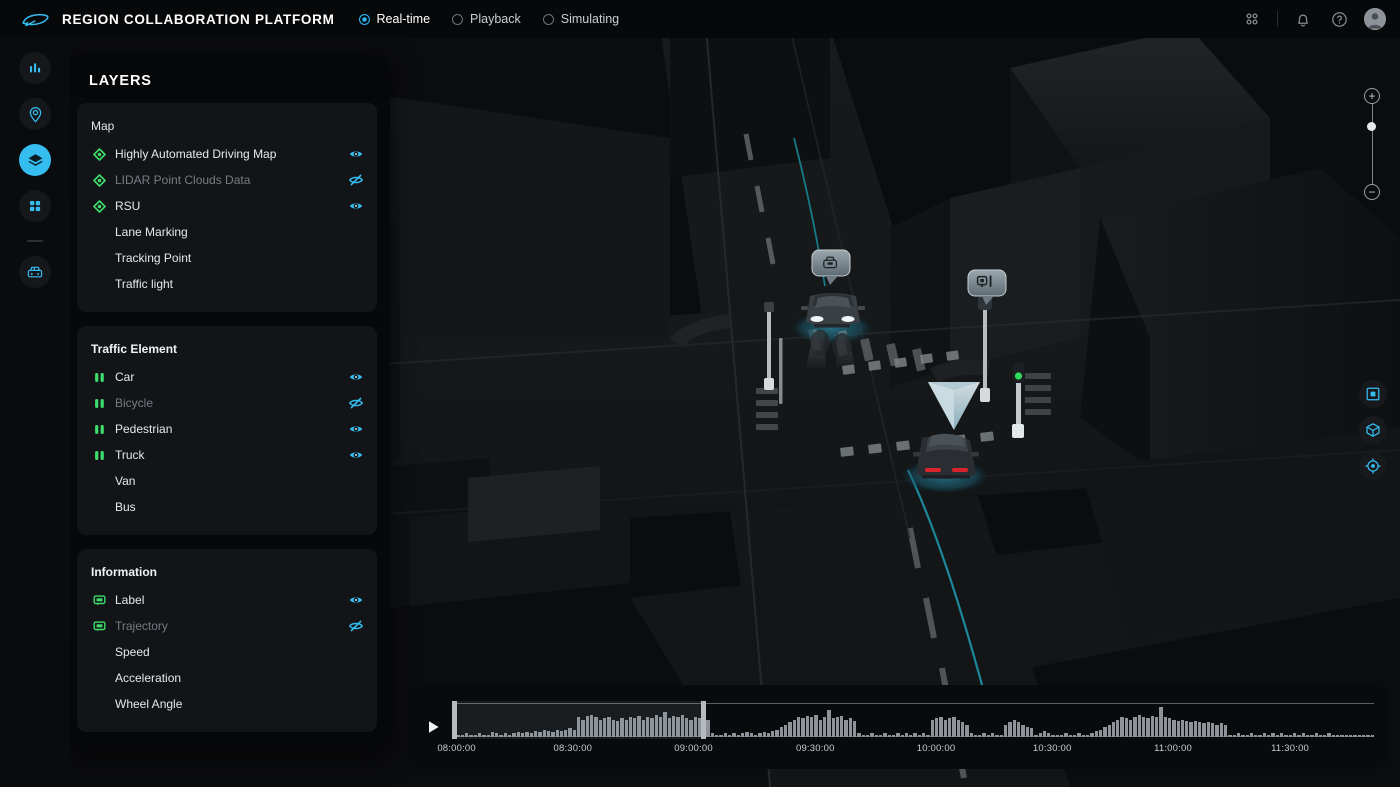  I want to click on layer-item-bus: Bus, so click(227, 507).